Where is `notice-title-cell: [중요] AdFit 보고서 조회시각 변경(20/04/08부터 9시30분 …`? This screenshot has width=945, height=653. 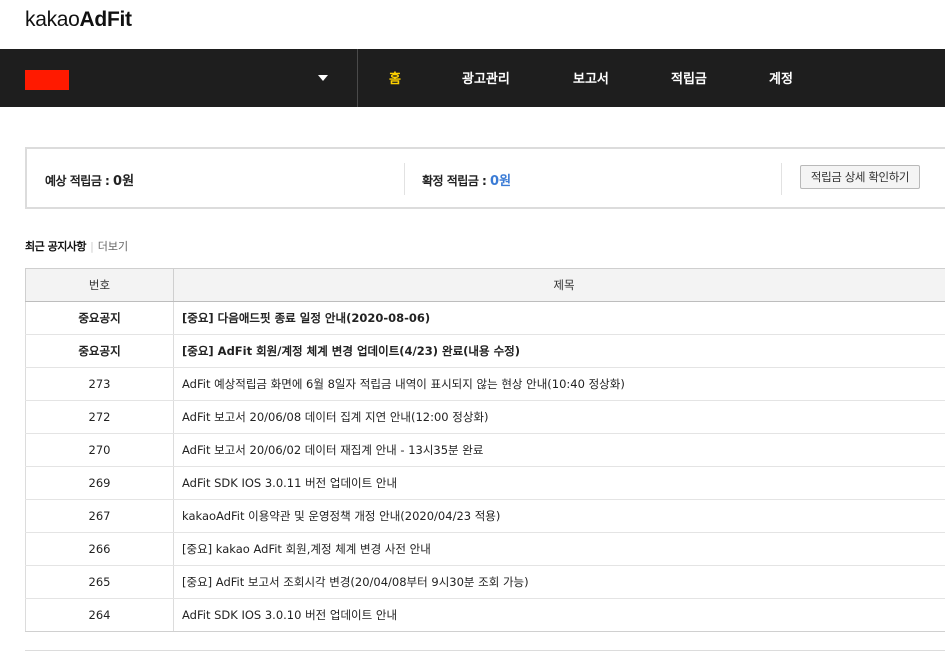
notice-title-cell: [중요] AdFit 보고서 조회시각 변경(20/04/08부터 9시30분 … is located at coordinates (559, 582).